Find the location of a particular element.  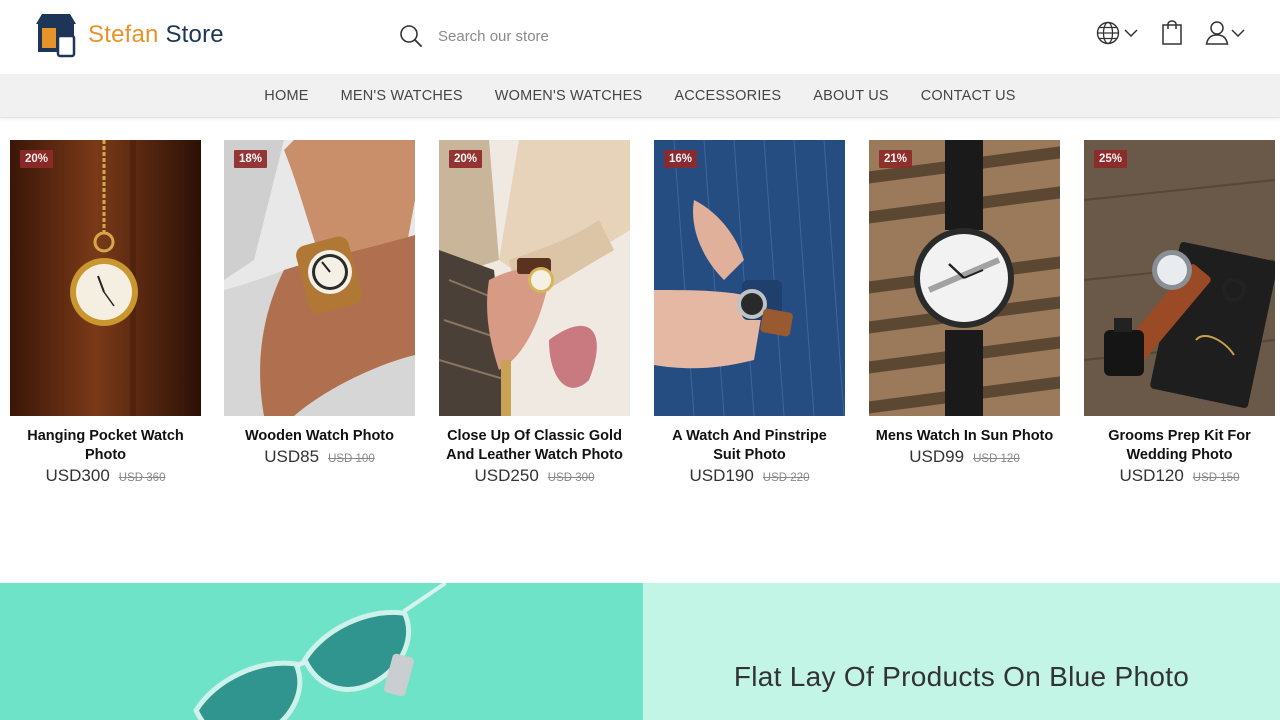

cart-button is located at coordinates (1172, 33).